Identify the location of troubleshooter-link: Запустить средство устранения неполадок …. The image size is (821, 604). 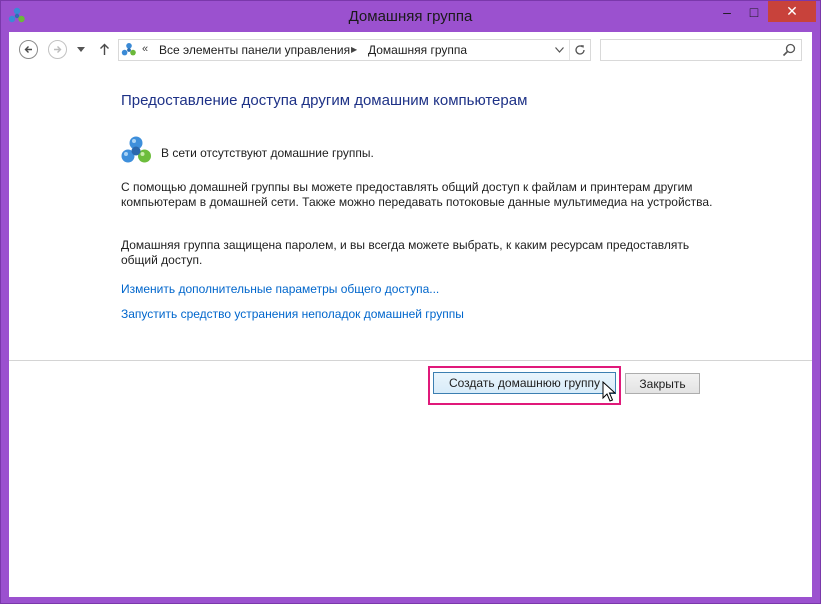
(292, 314).